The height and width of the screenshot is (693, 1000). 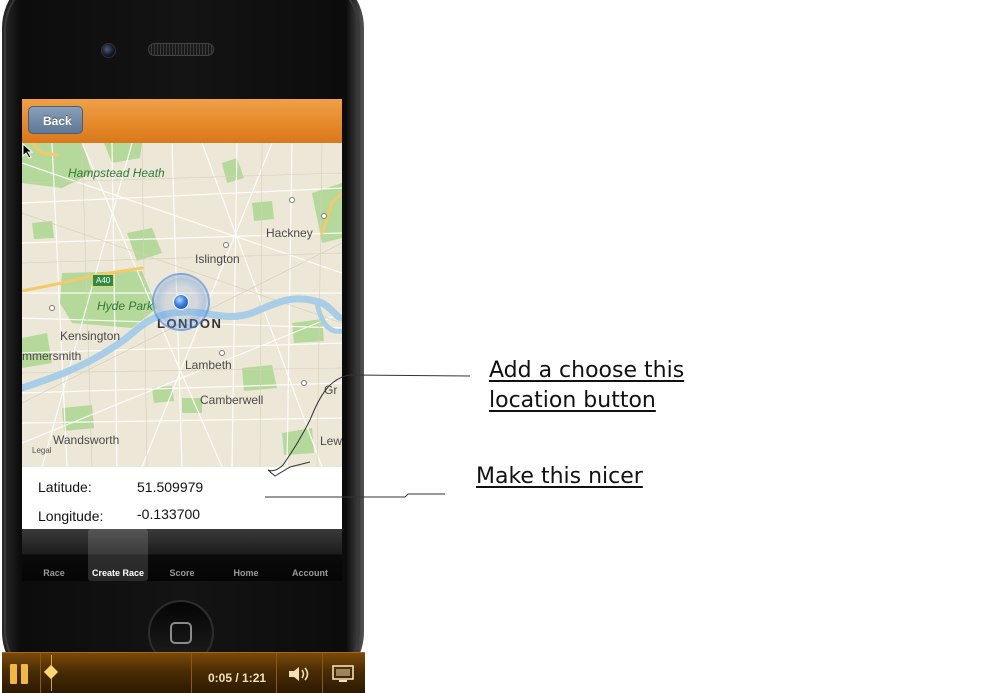 I want to click on annotation-pointer-lines, so click(x=368, y=436).